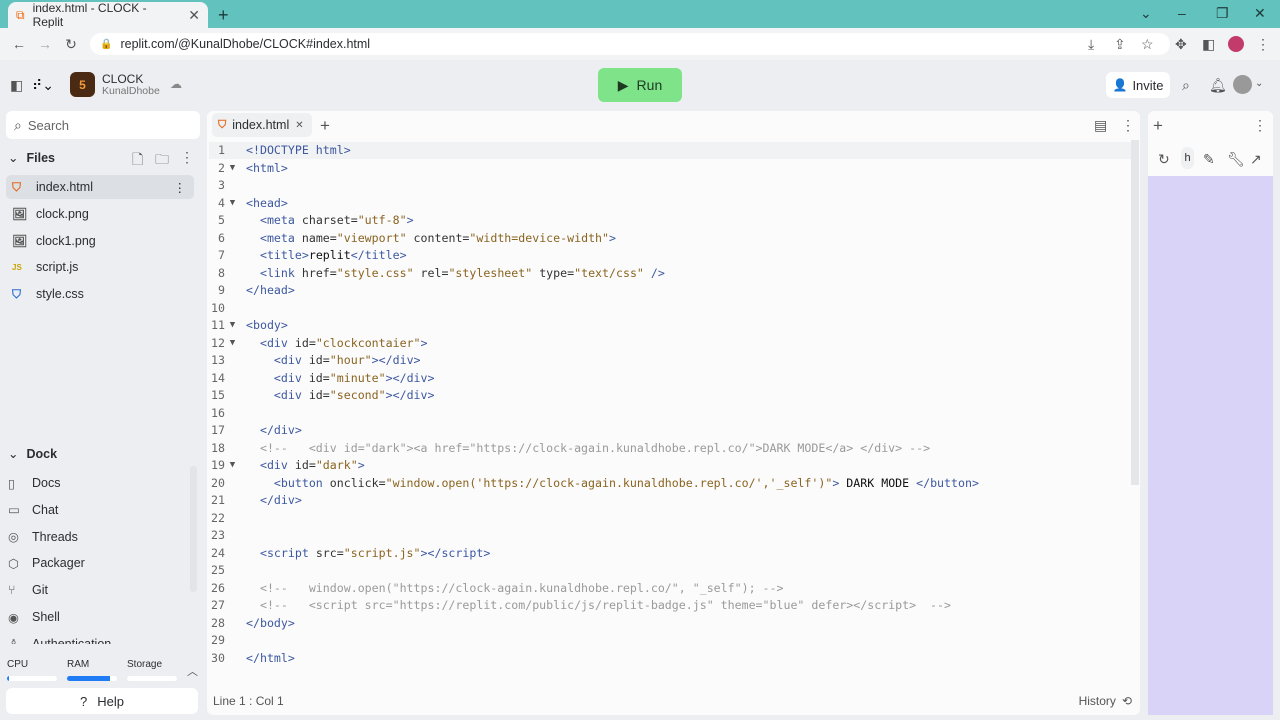  I want to click on code-line: 21 </div>, so click(669, 501).